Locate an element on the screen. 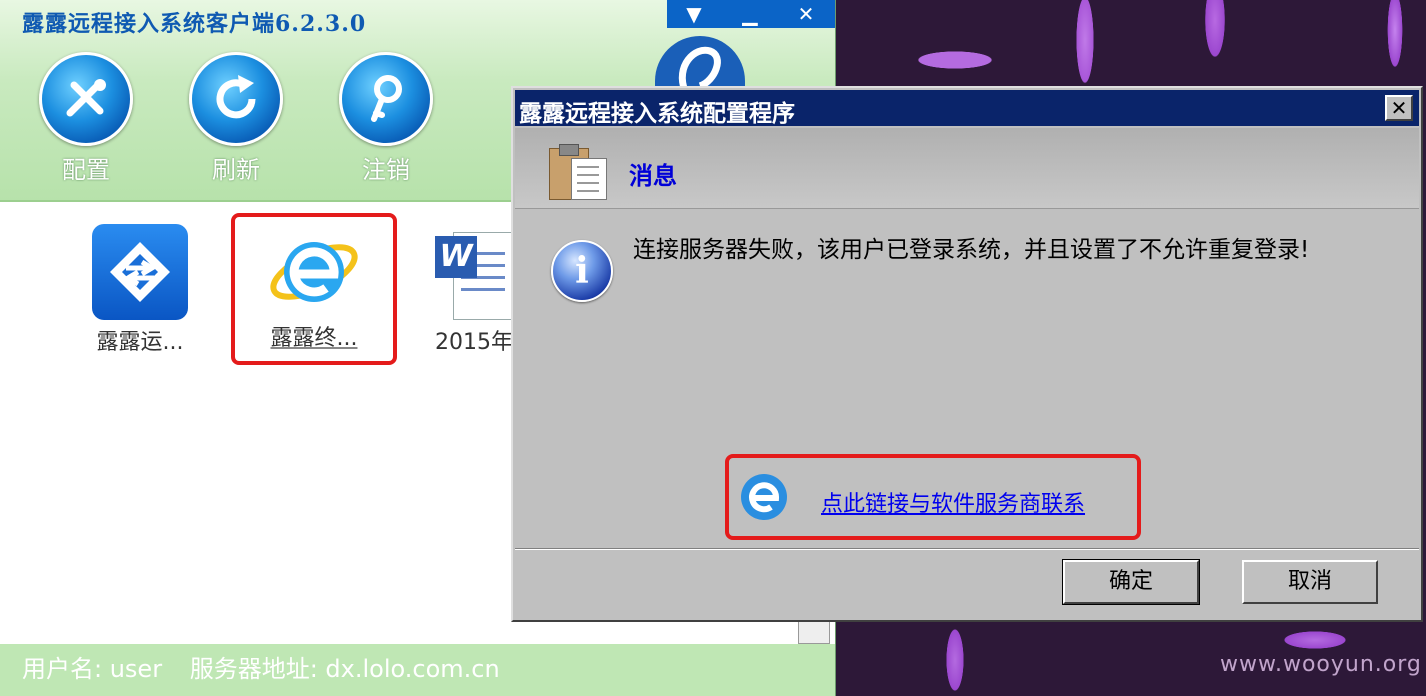  arrows-app-icon is located at coordinates (140, 272).